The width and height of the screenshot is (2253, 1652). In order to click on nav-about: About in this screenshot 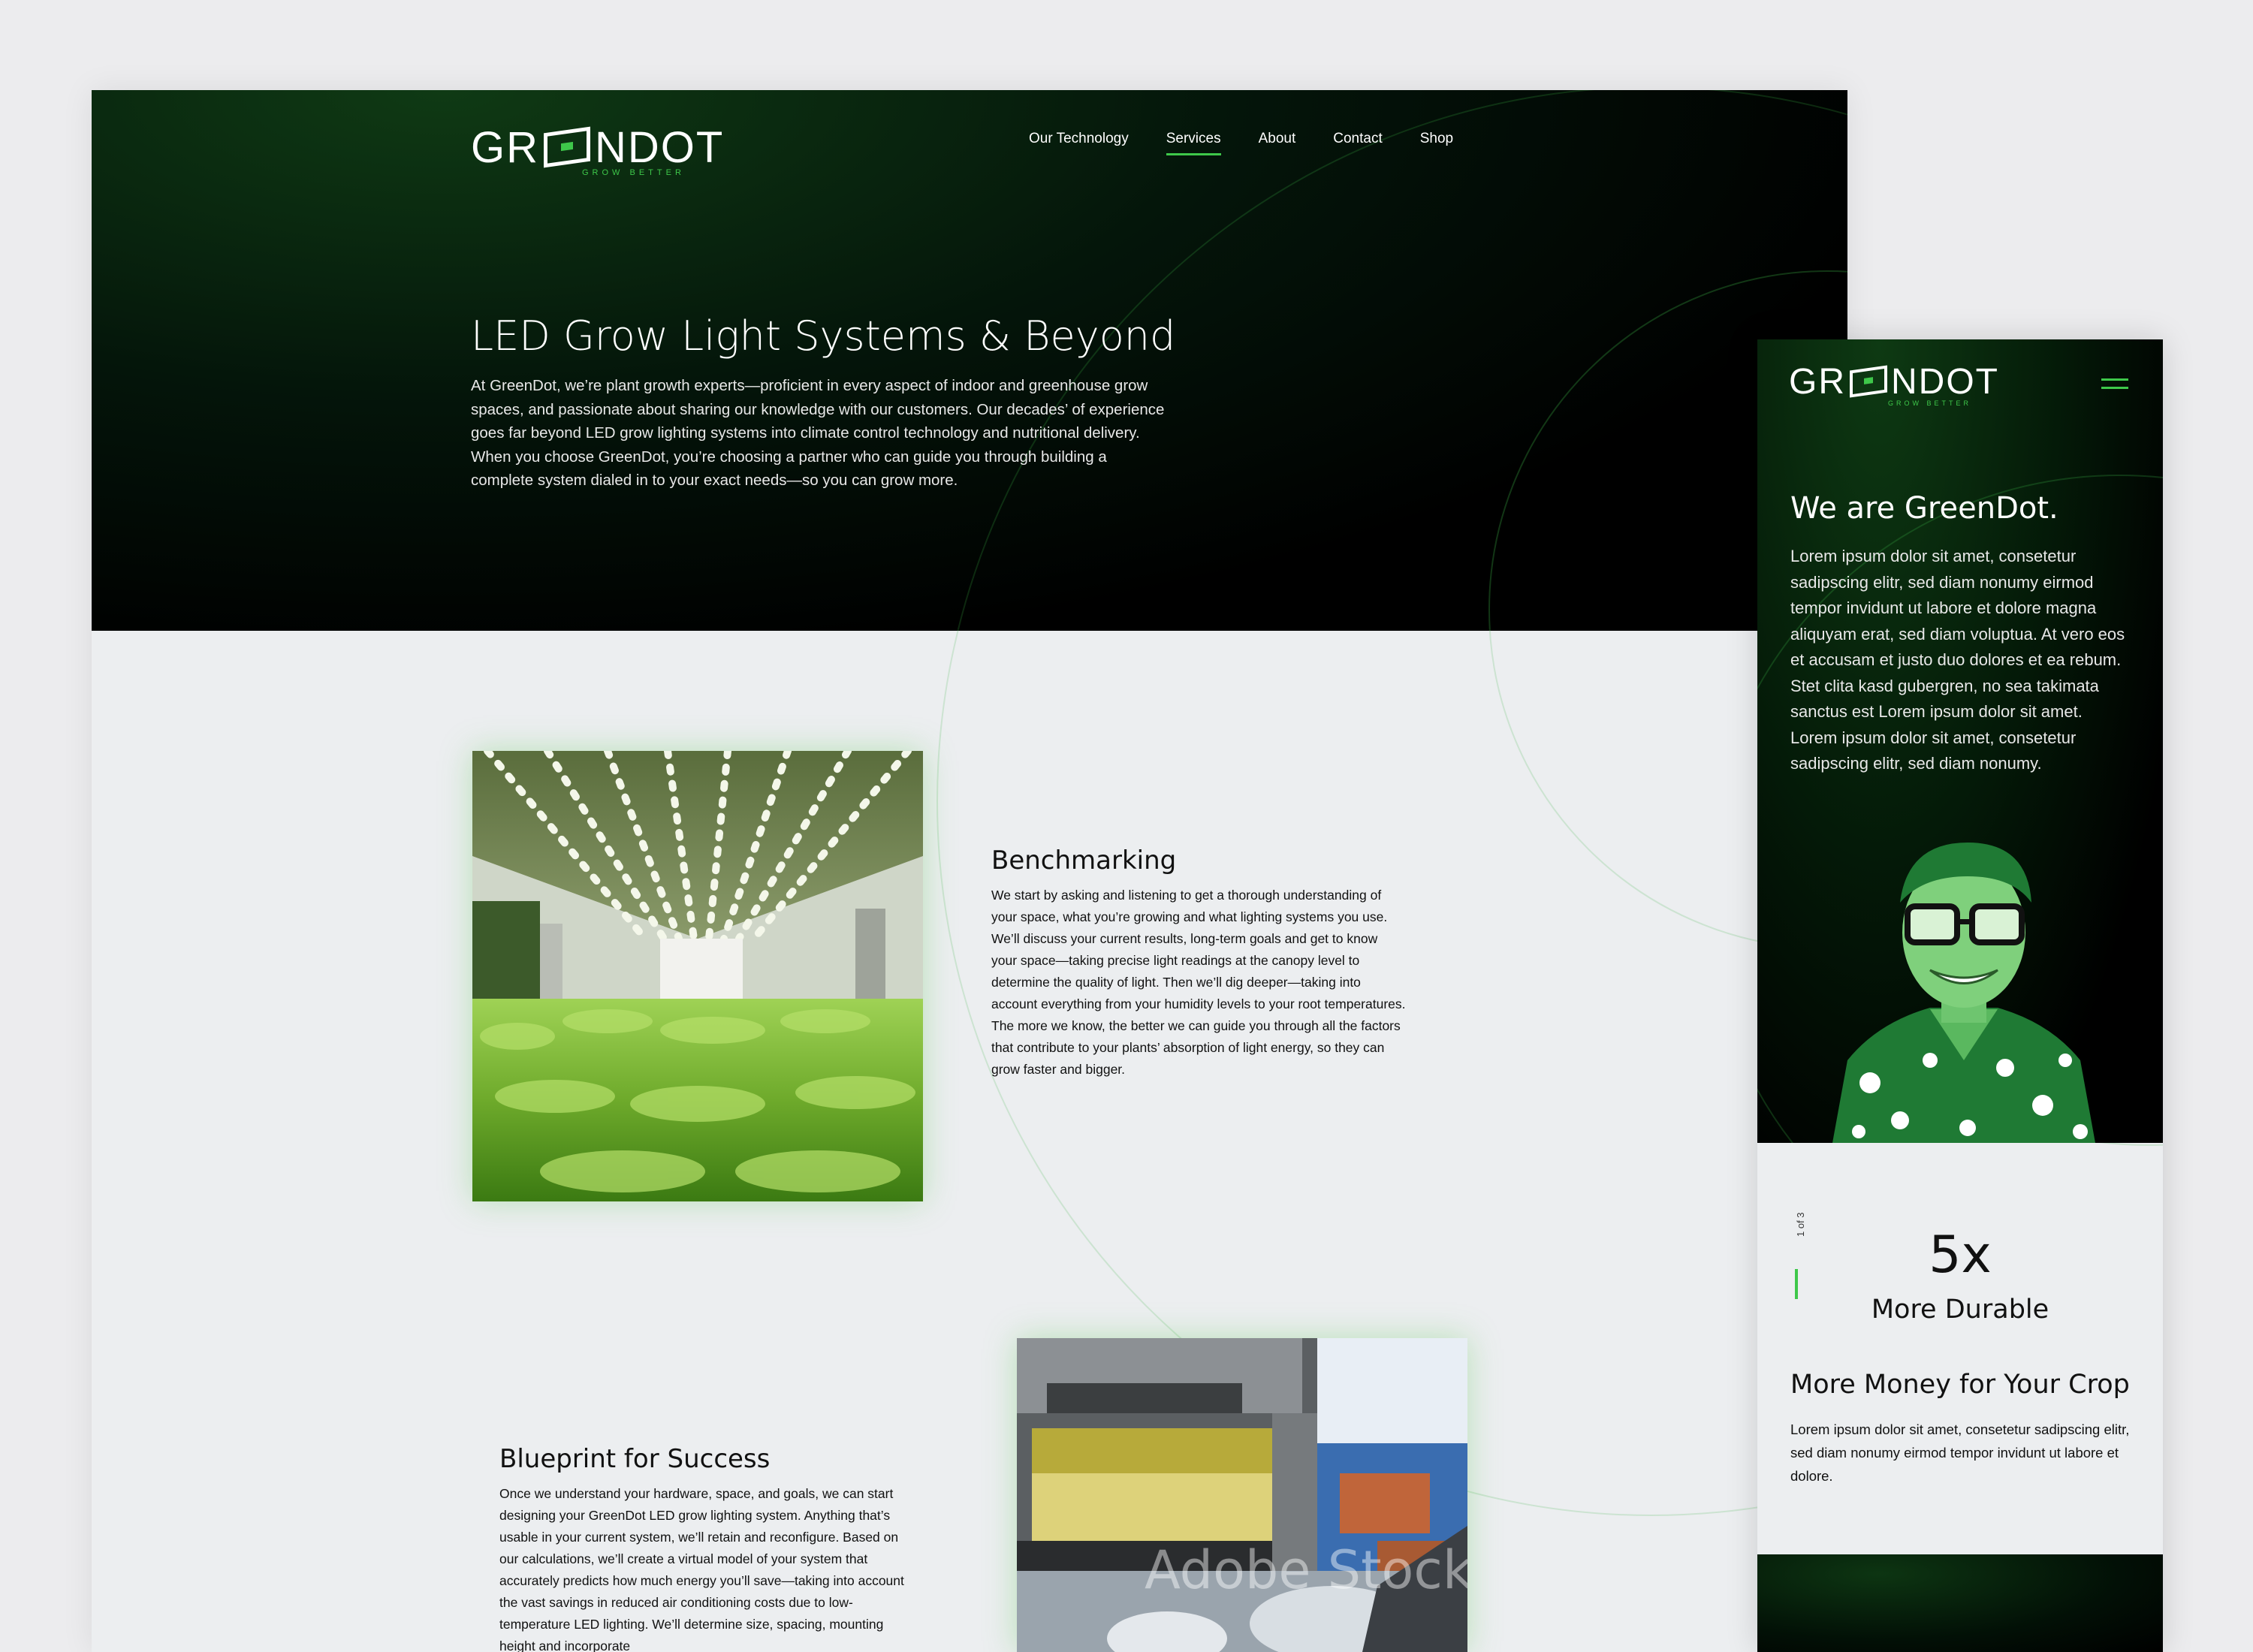, I will do `click(1277, 143)`.